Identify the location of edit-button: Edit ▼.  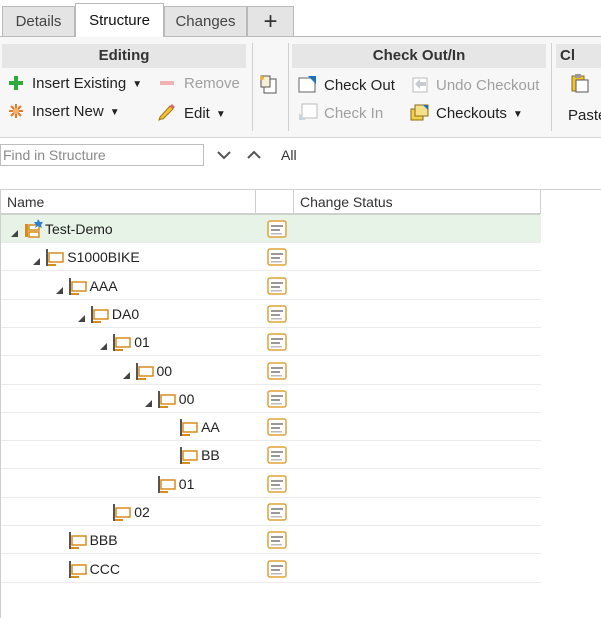
(192, 111).